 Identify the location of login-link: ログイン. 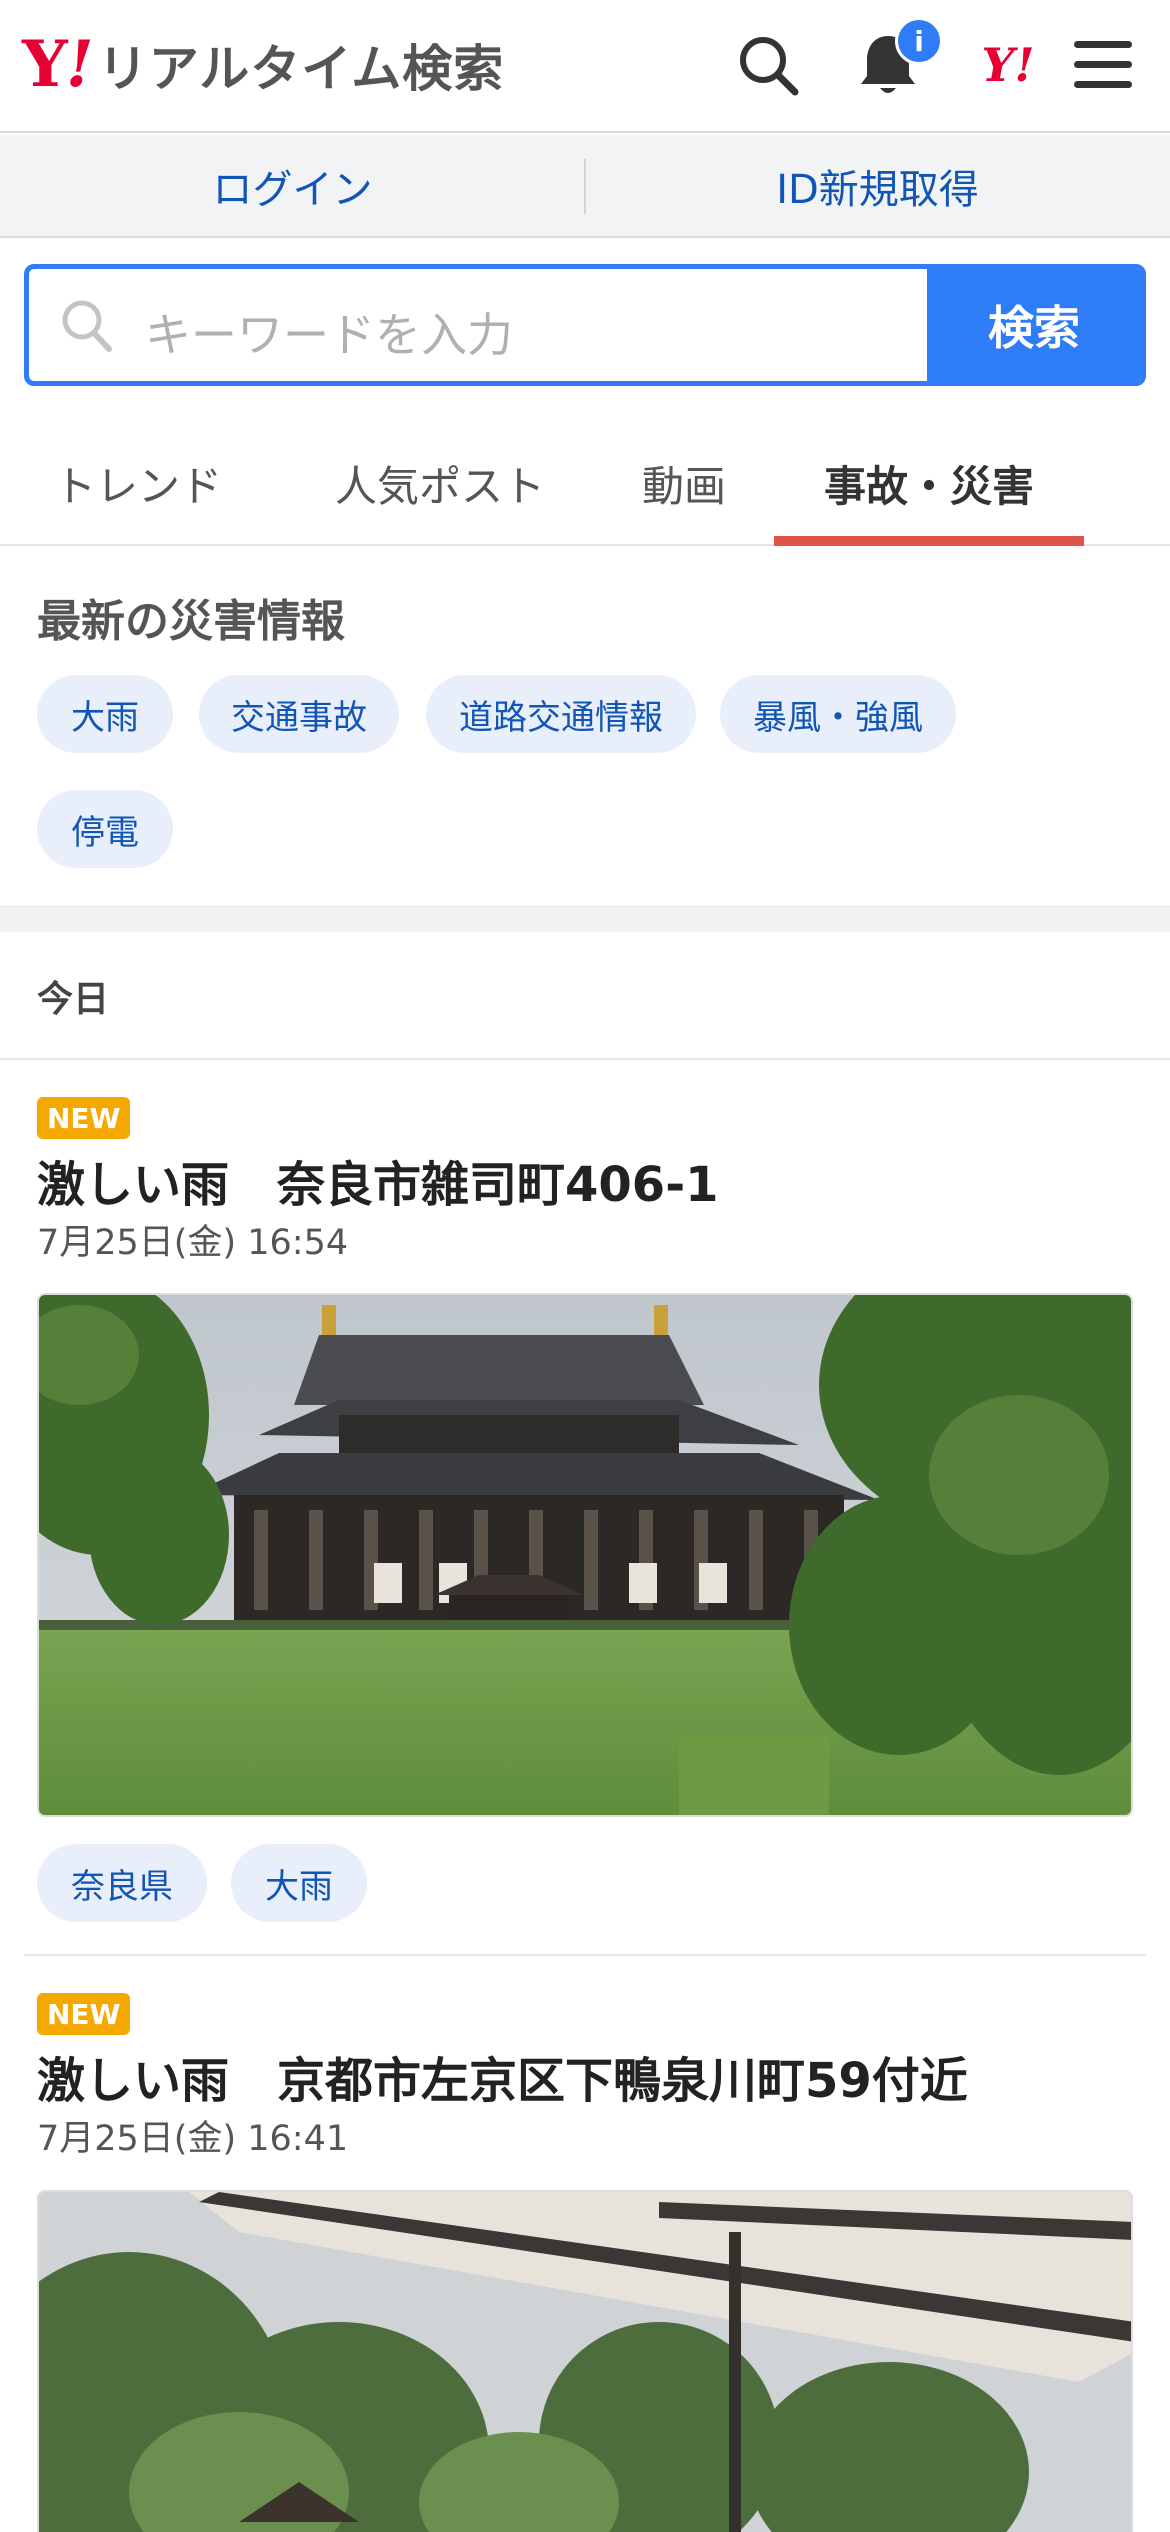
(292, 185).